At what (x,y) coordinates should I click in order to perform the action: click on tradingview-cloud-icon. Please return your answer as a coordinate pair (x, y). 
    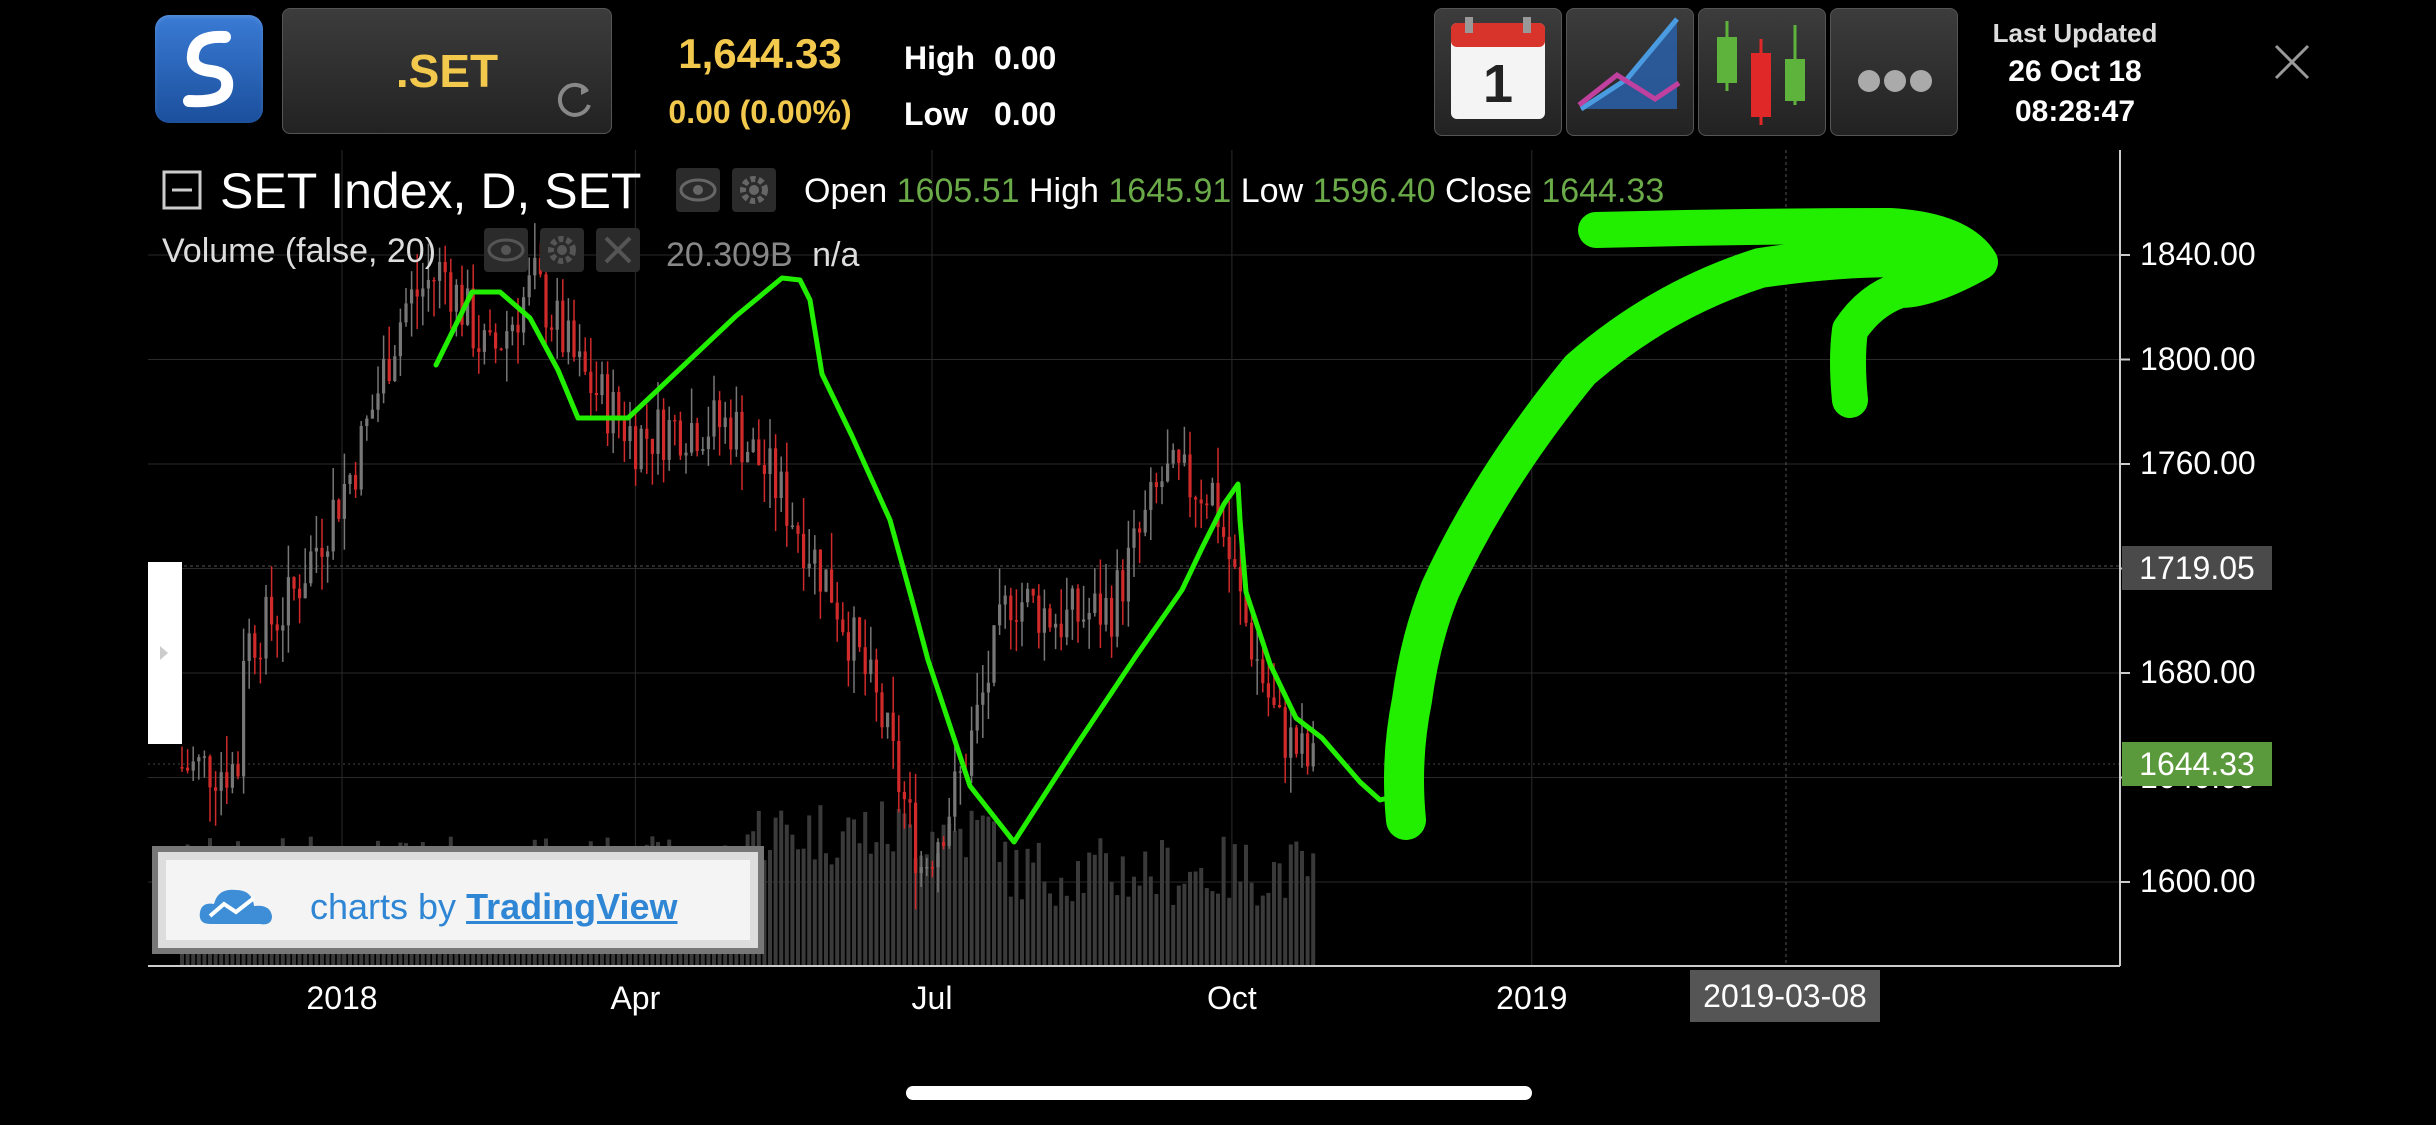
    Looking at the image, I should click on (235, 907).